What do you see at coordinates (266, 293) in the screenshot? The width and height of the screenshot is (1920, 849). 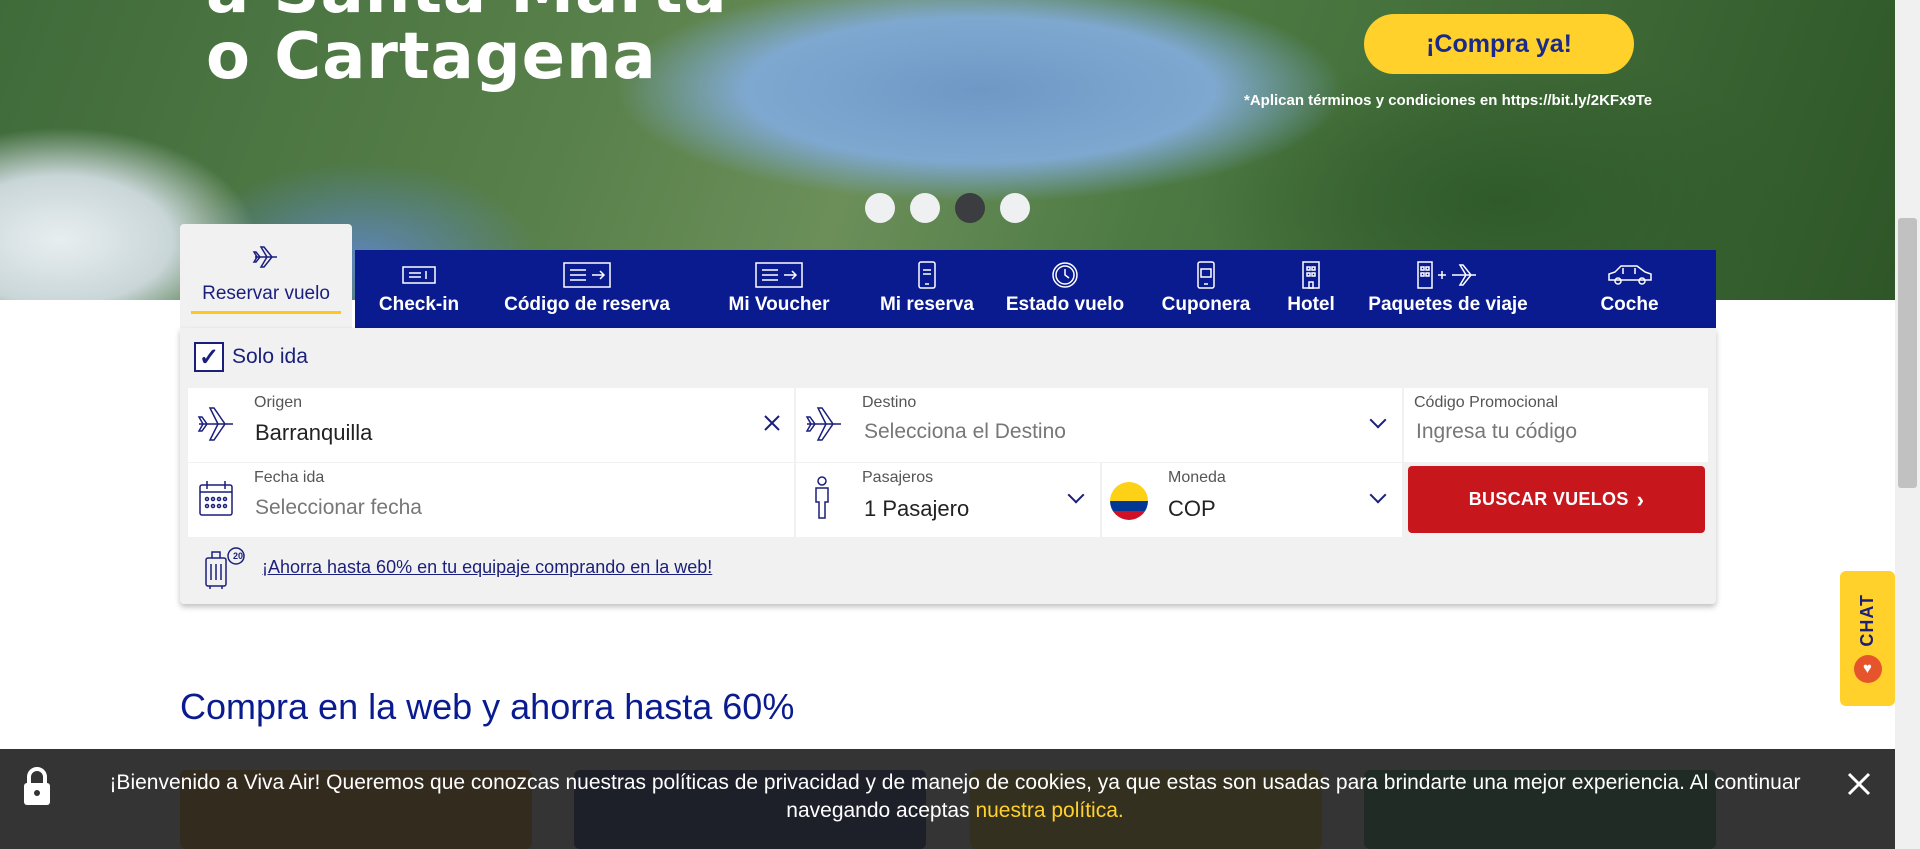 I see `tab-label: Reservar vuelo` at bounding box center [266, 293].